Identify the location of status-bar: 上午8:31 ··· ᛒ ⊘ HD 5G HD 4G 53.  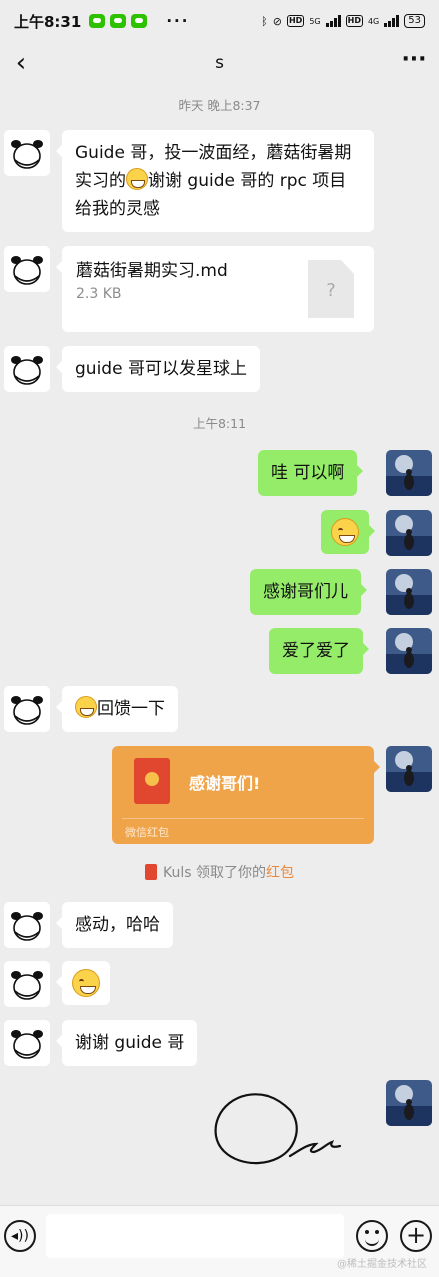
(219, 21).